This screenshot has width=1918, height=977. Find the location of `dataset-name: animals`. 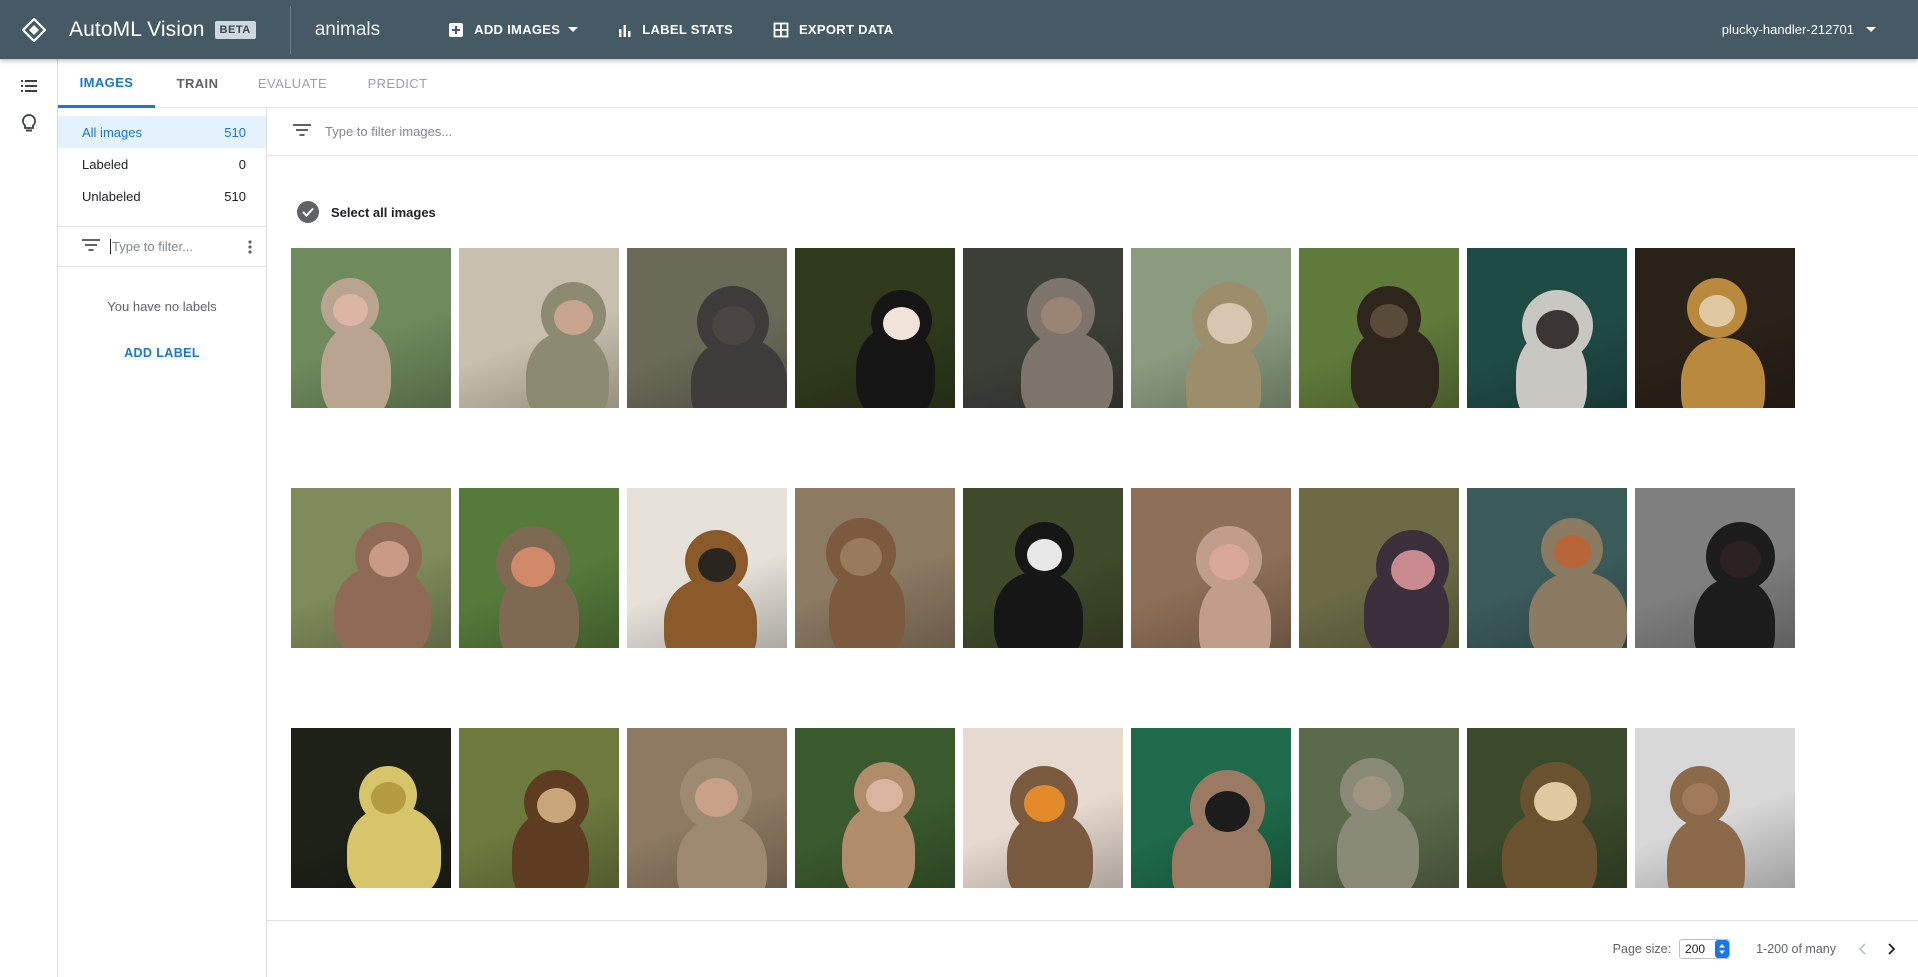

dataset-name: animals is located at coordinates (347, 29).